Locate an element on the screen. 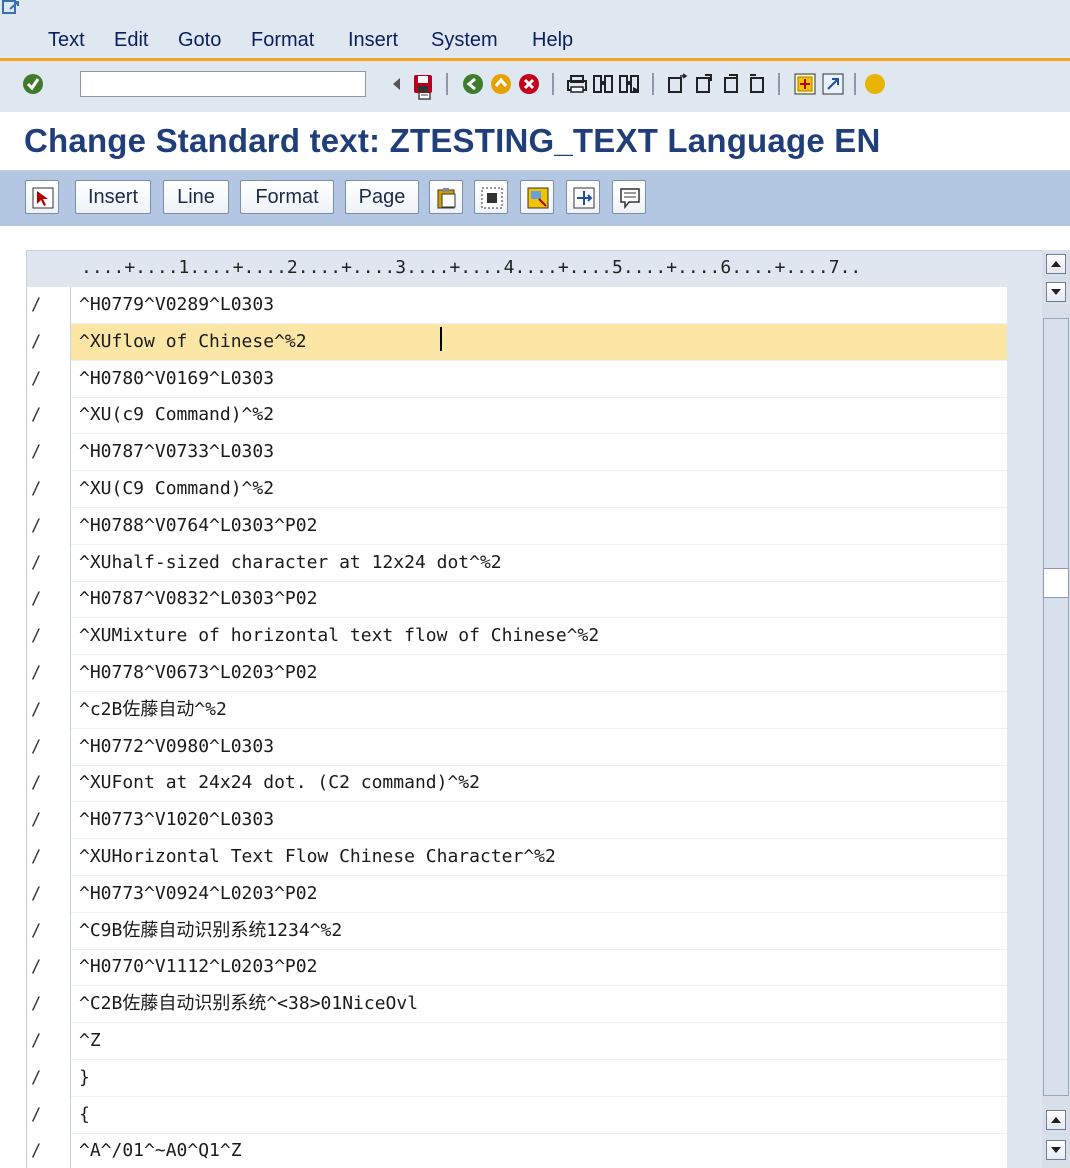 Image resolution: width=1070 pixels, height=1168 pixels. collapse-arrow-icon is located at coordinates (397, 84).